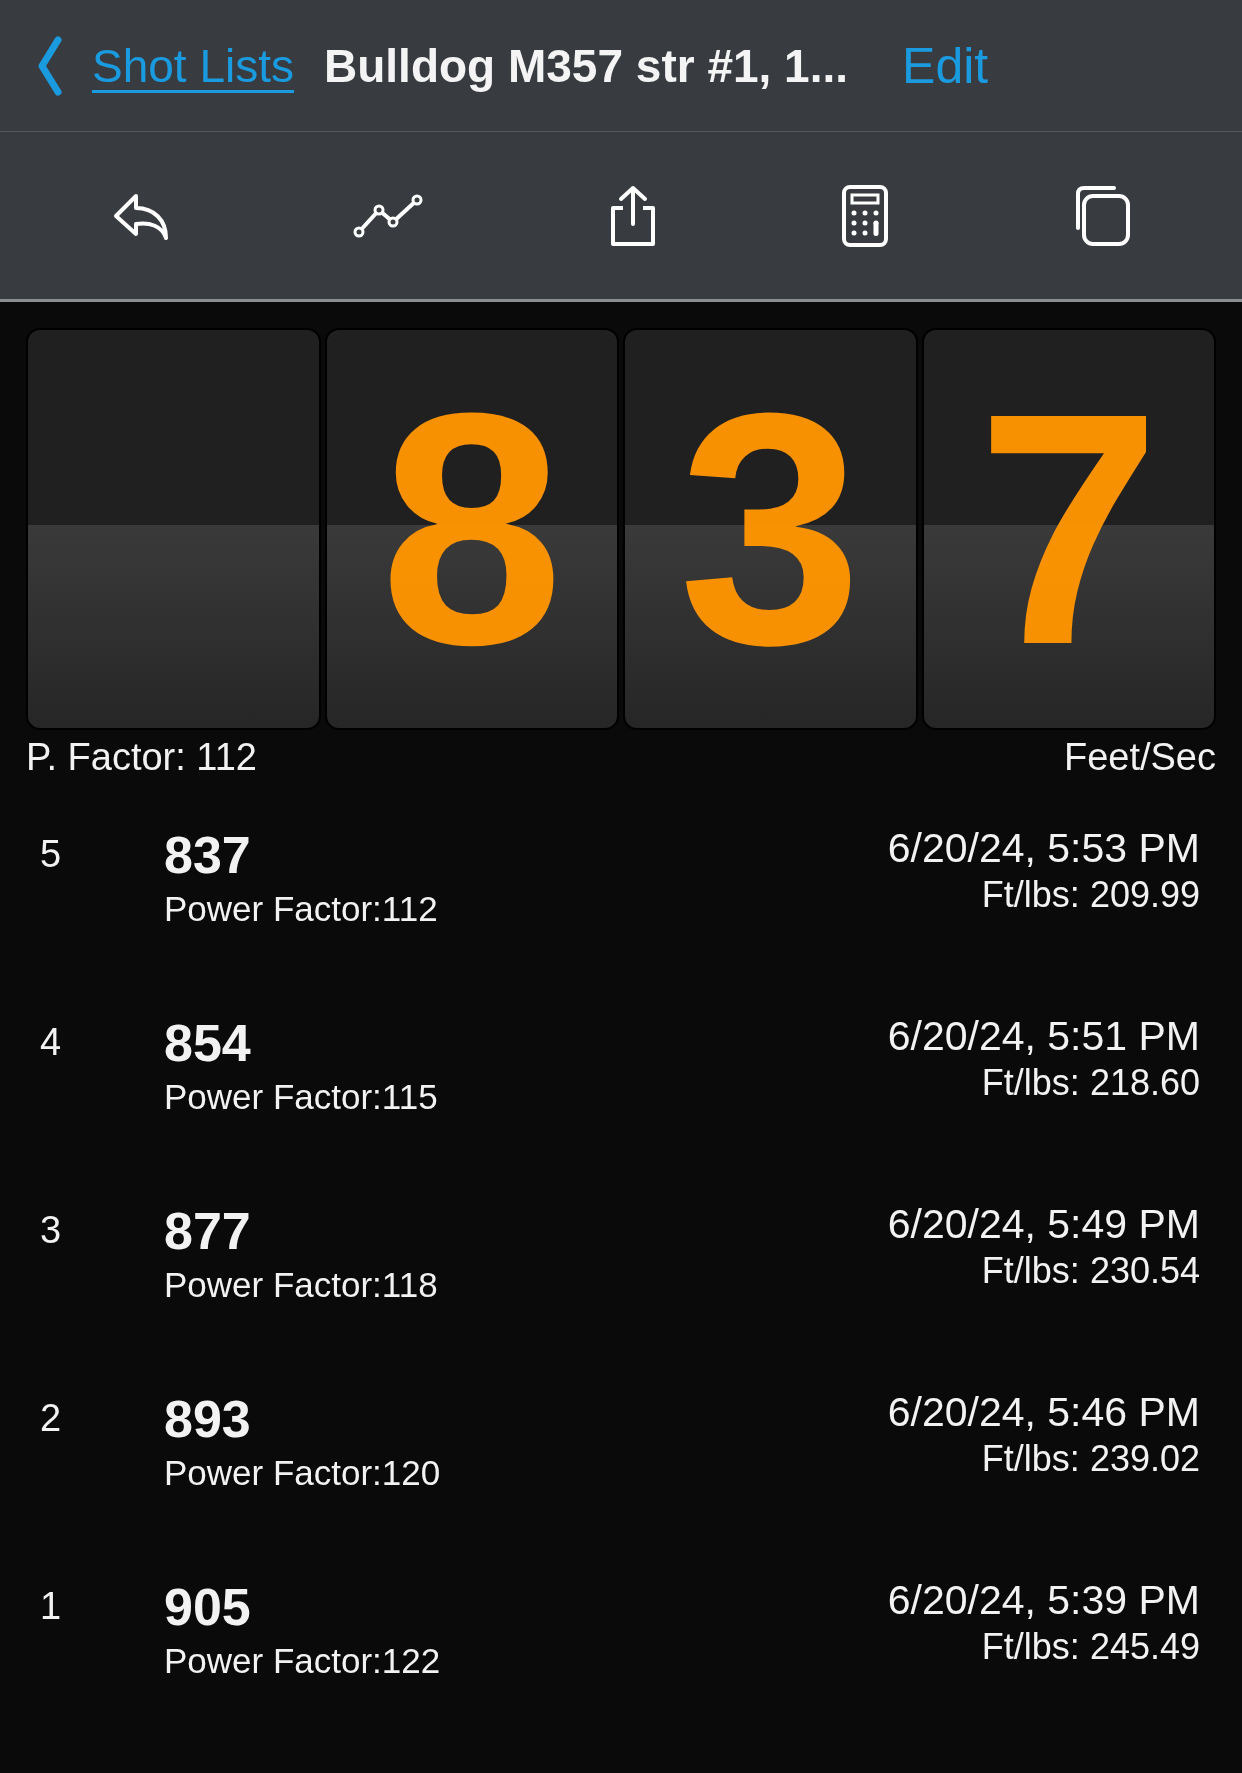 The image size is (1242, 1773). What do you see at coordinates (208, 1231) in the screenshot?
I see `shot-velocity: 877` at bounding box center [208, 1231].